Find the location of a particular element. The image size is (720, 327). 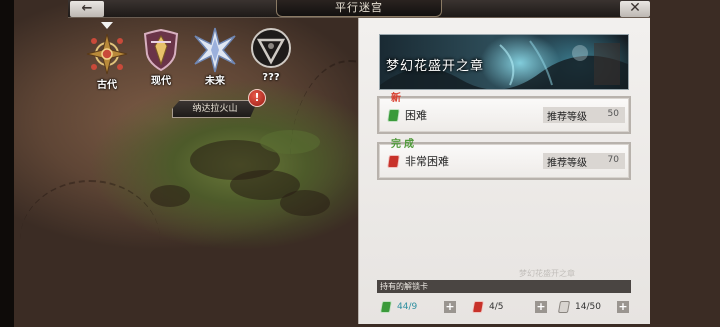

add-red-card-button: + is located at coordinates (541, 307).